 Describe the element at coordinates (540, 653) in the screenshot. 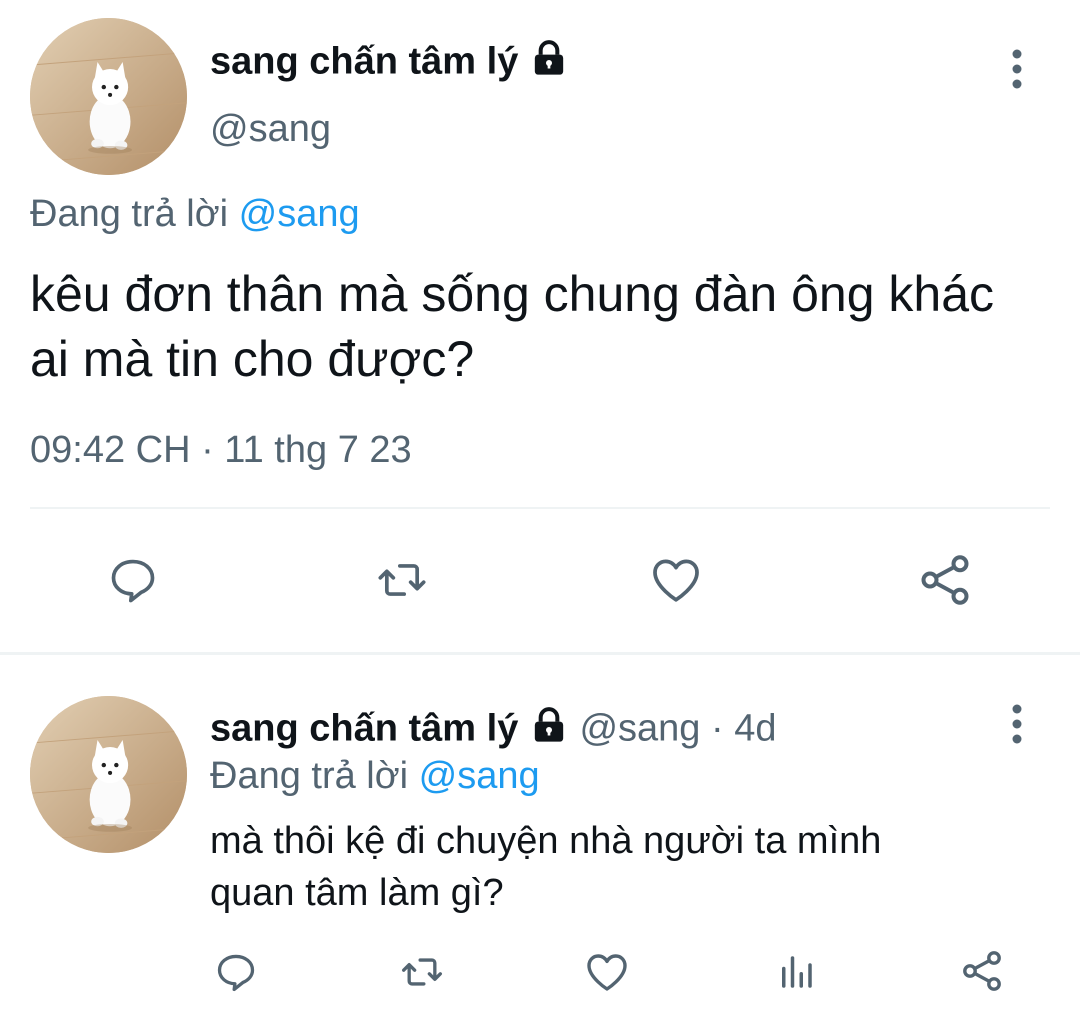

I see `section-separator` at that location.